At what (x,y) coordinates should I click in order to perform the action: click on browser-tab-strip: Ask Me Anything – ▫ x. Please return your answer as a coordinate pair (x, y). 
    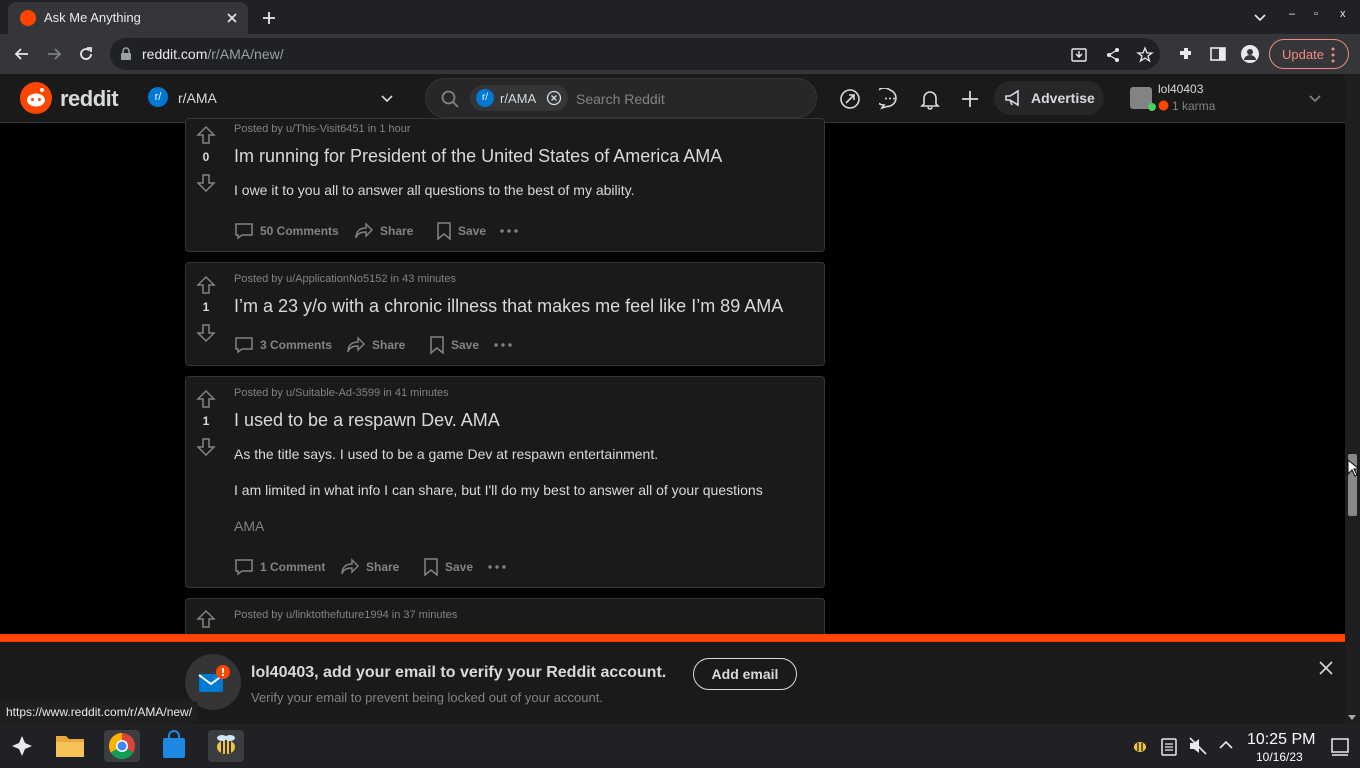
    Looking at the image, I should click on (680, 17).